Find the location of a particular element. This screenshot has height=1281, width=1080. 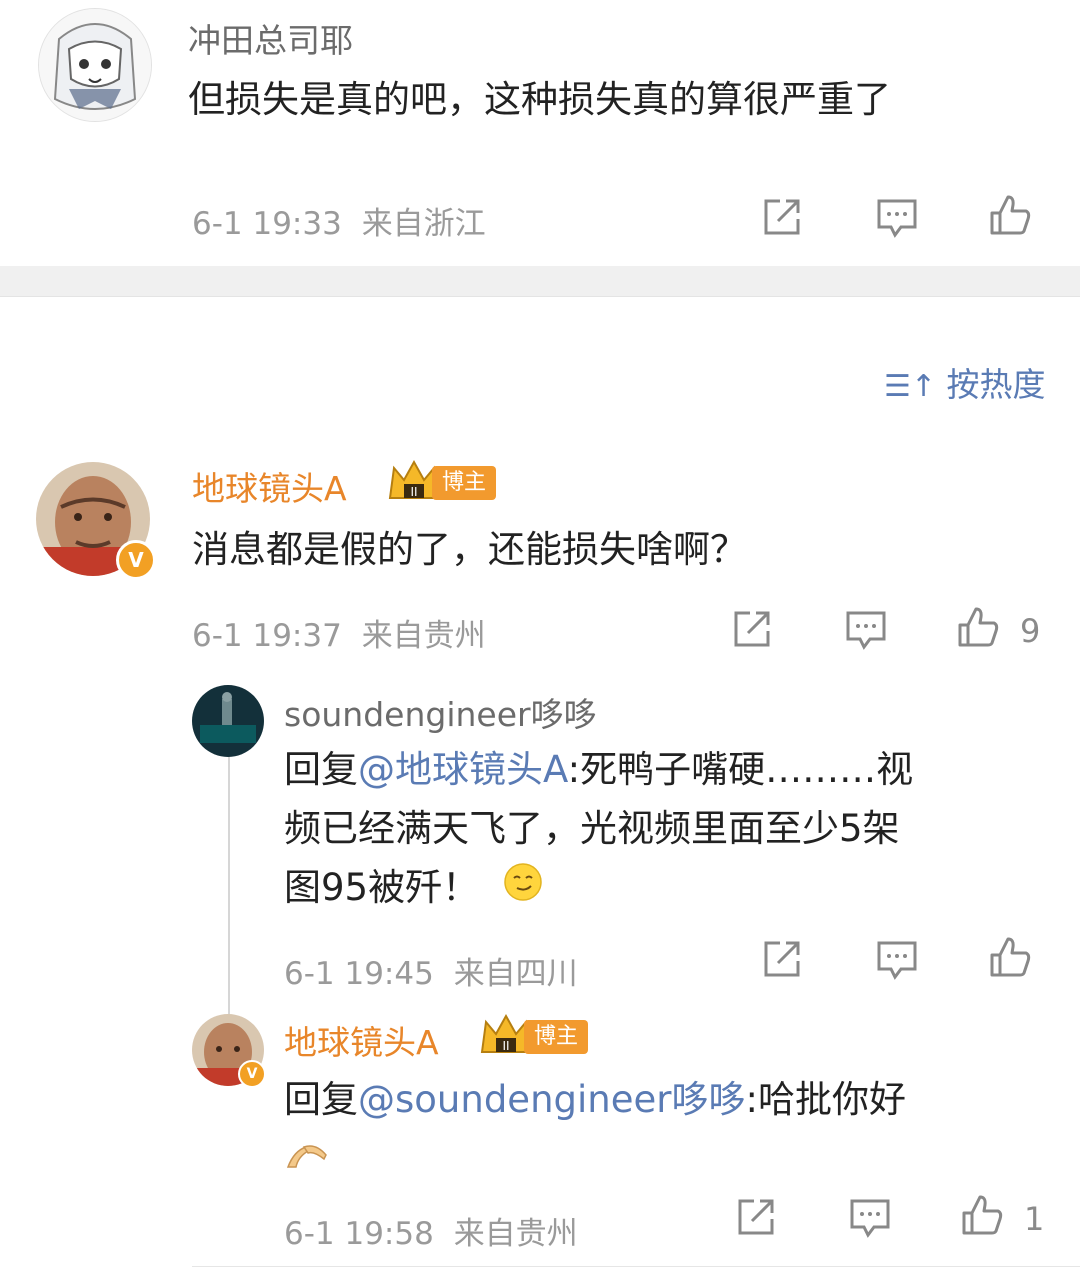

like-count: 1 is located at coordinates (1034, 1219).